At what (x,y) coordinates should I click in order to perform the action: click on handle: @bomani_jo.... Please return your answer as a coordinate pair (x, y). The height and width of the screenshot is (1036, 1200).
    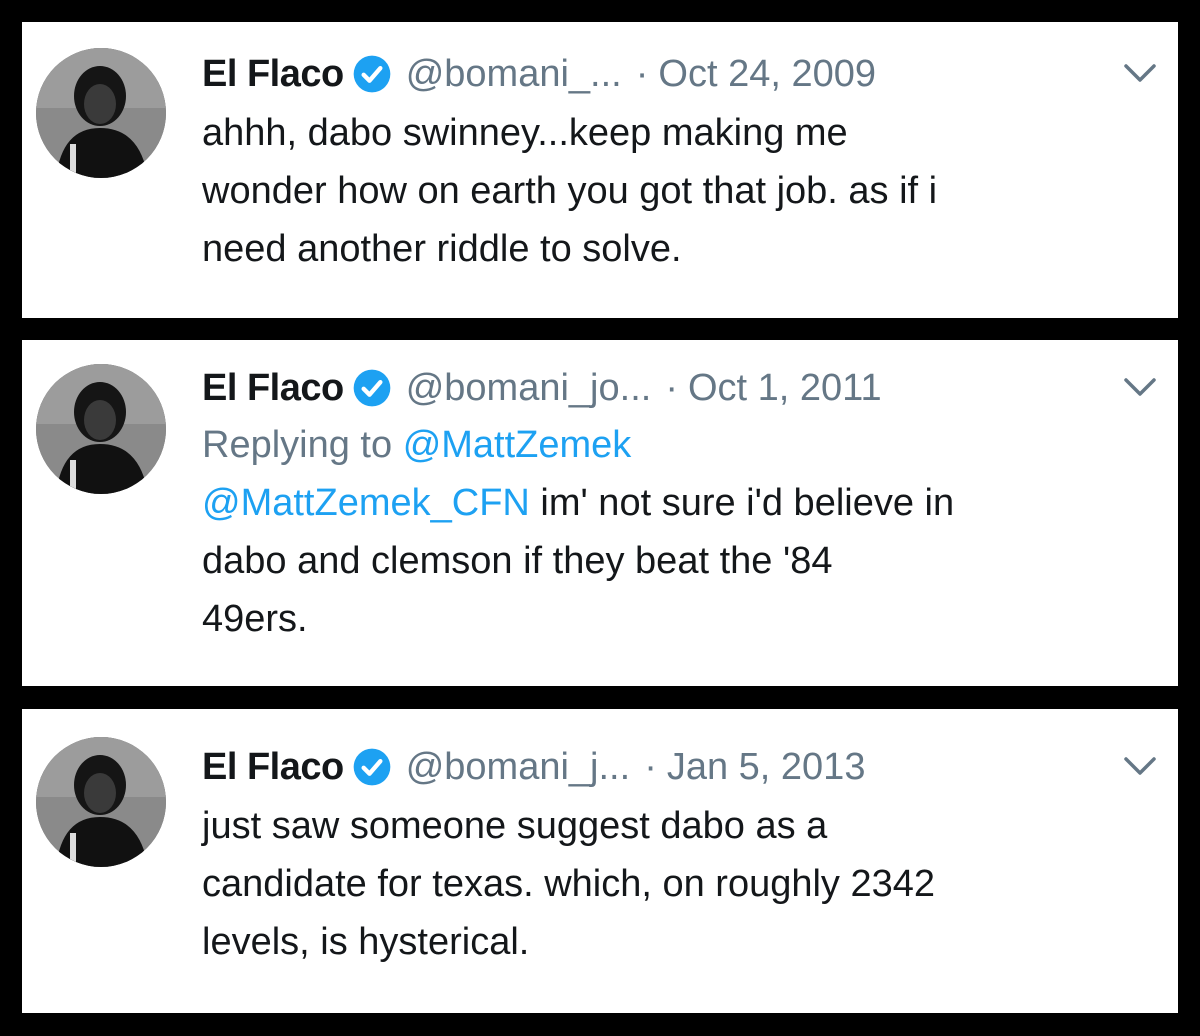
    Looking at the image, I should click on (529, 388).